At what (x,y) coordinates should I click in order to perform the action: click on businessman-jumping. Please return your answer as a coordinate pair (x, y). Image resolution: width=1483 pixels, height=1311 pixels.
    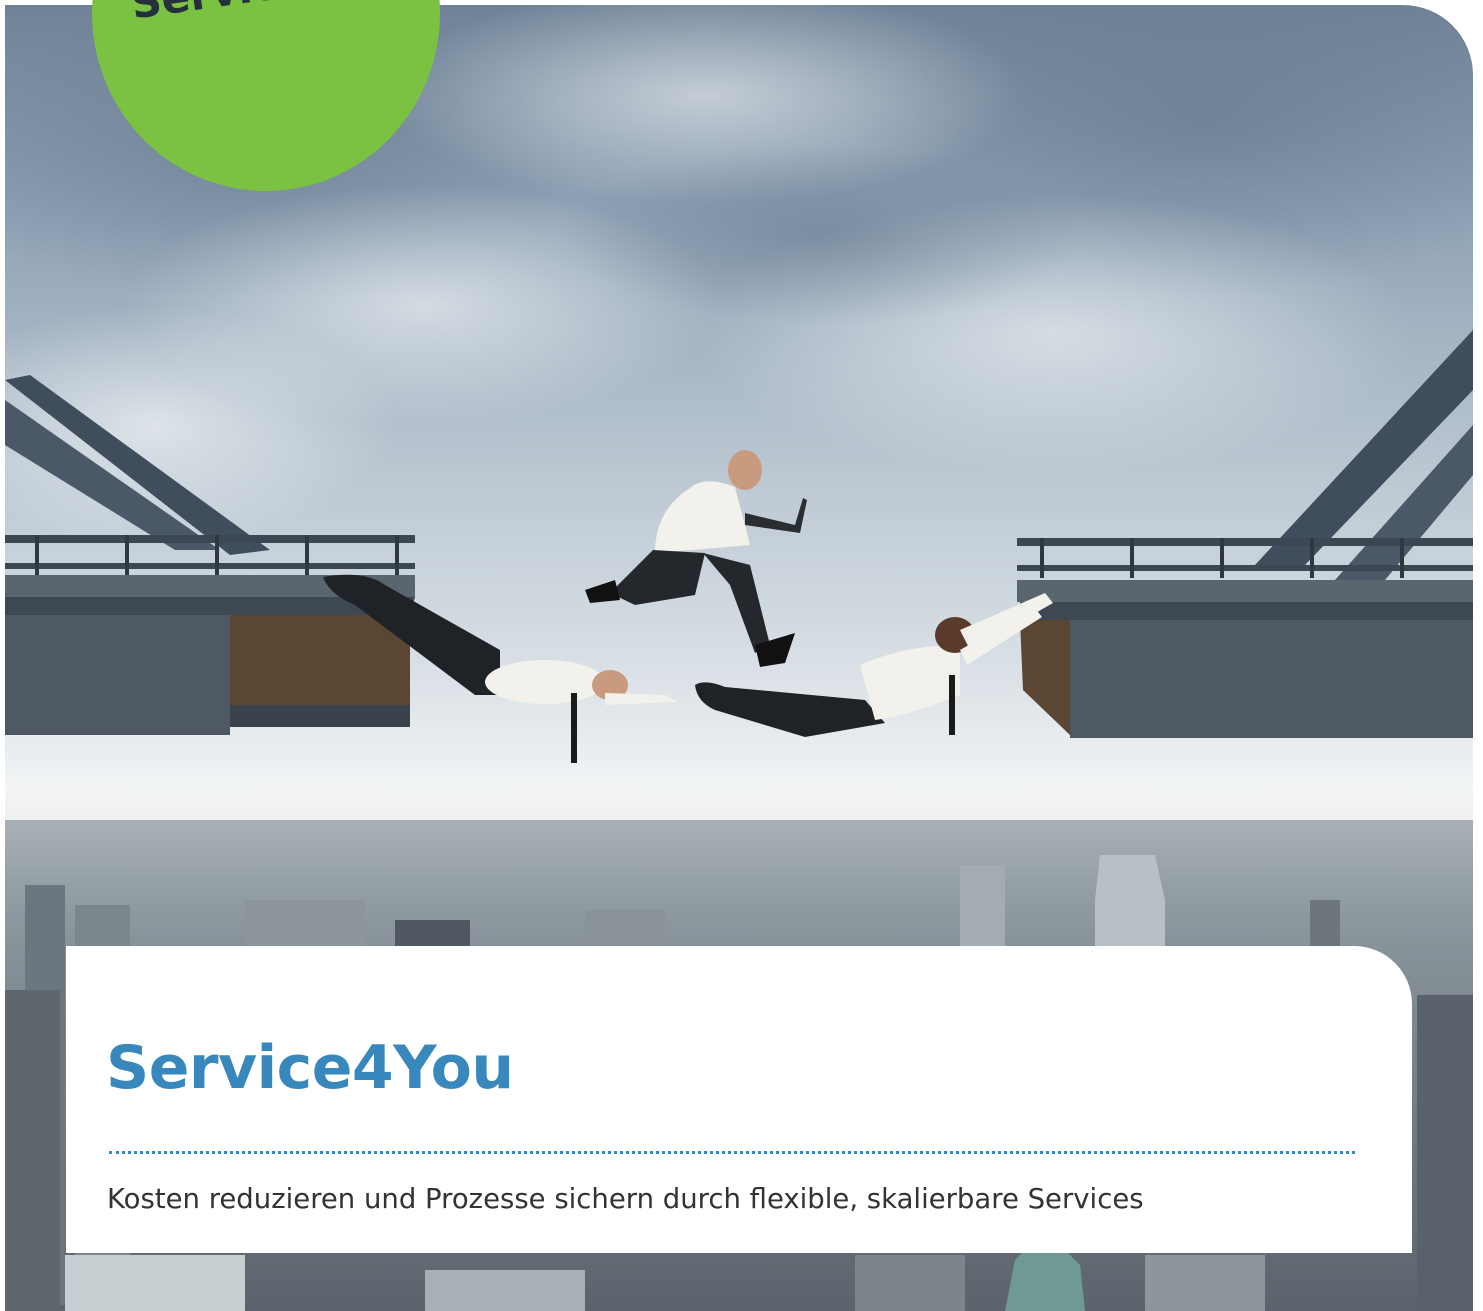
    Looking at the image, I should click on (696, 558).